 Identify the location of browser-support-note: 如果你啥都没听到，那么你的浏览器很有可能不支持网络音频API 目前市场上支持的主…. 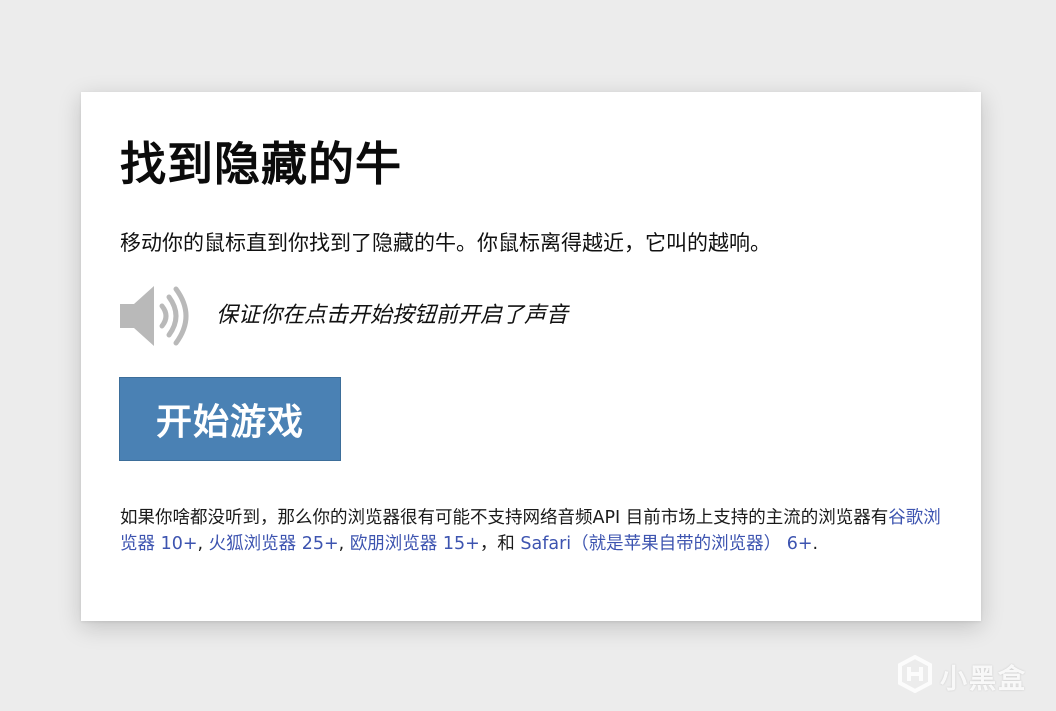
(531, 531).